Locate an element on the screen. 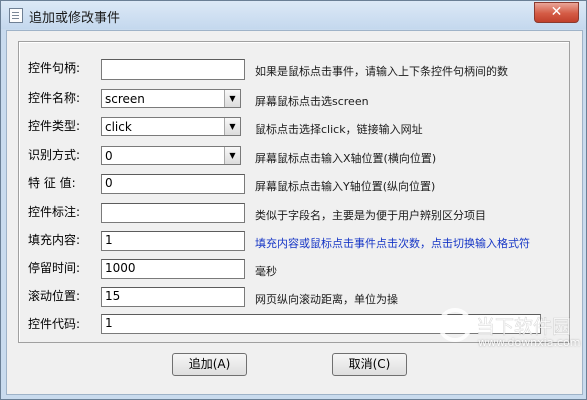 This screenshot has width=587, height=400. feature-label: 特 征 值: is located at coordinates (52, 183).